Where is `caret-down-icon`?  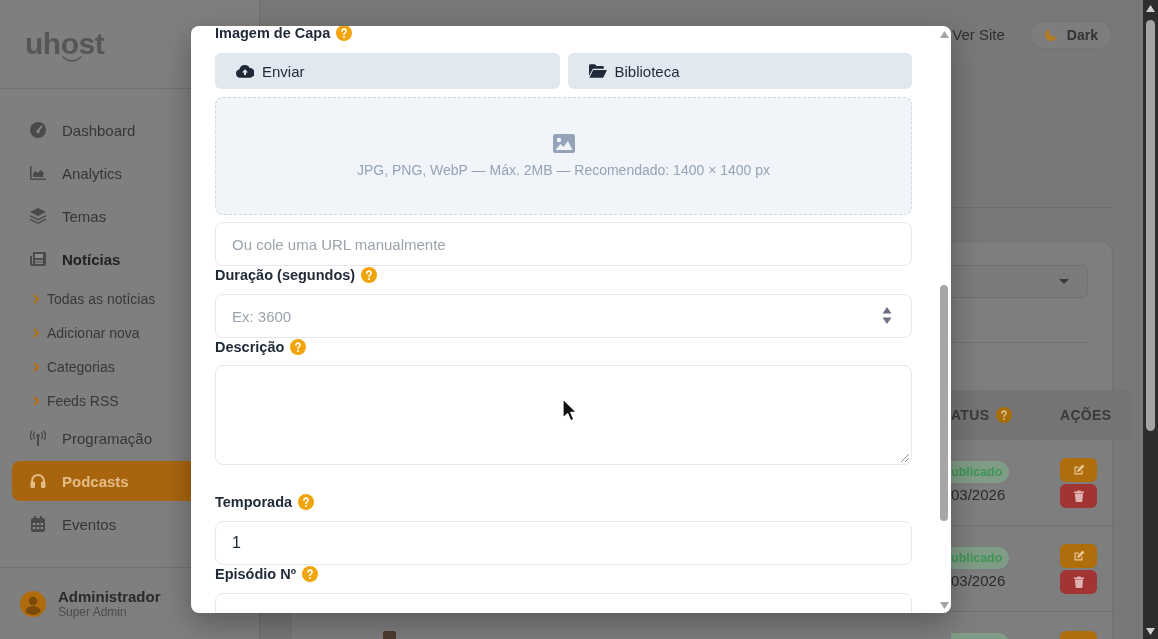
caret-down-icon is located at coordinates (1064, 281).